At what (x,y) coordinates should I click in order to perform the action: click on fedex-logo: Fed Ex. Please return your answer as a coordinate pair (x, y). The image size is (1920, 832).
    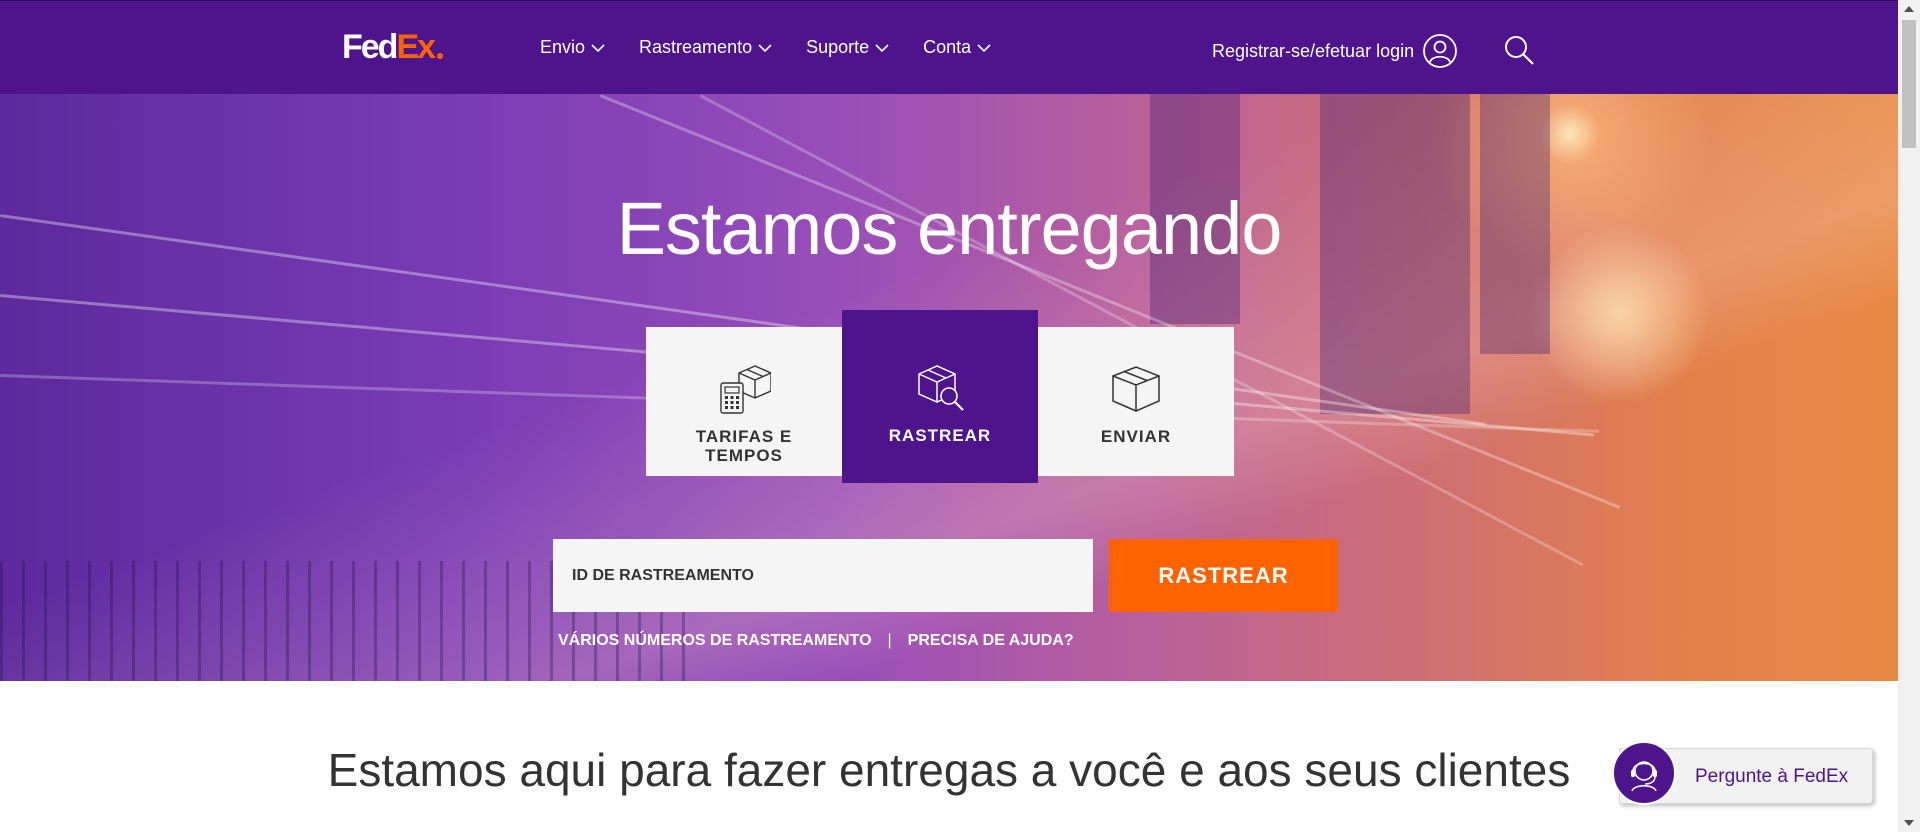
    Looking at the image, I should click on (393, 47).